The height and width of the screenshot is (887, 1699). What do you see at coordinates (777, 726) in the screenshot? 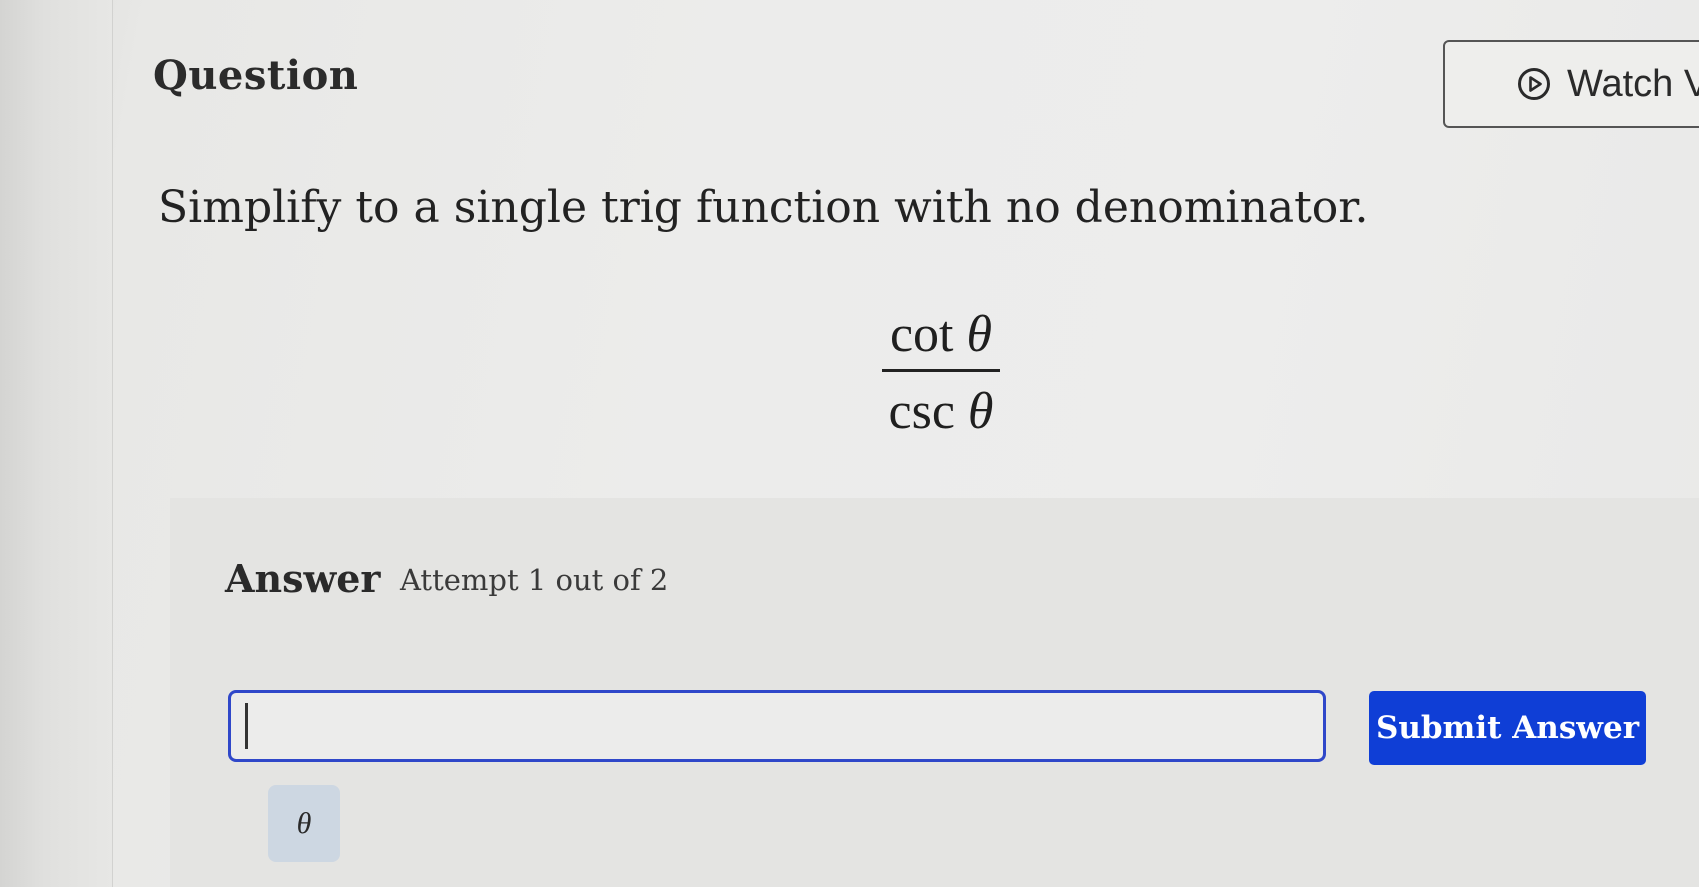
I see `answer-input` at bounding box center [777, 726].